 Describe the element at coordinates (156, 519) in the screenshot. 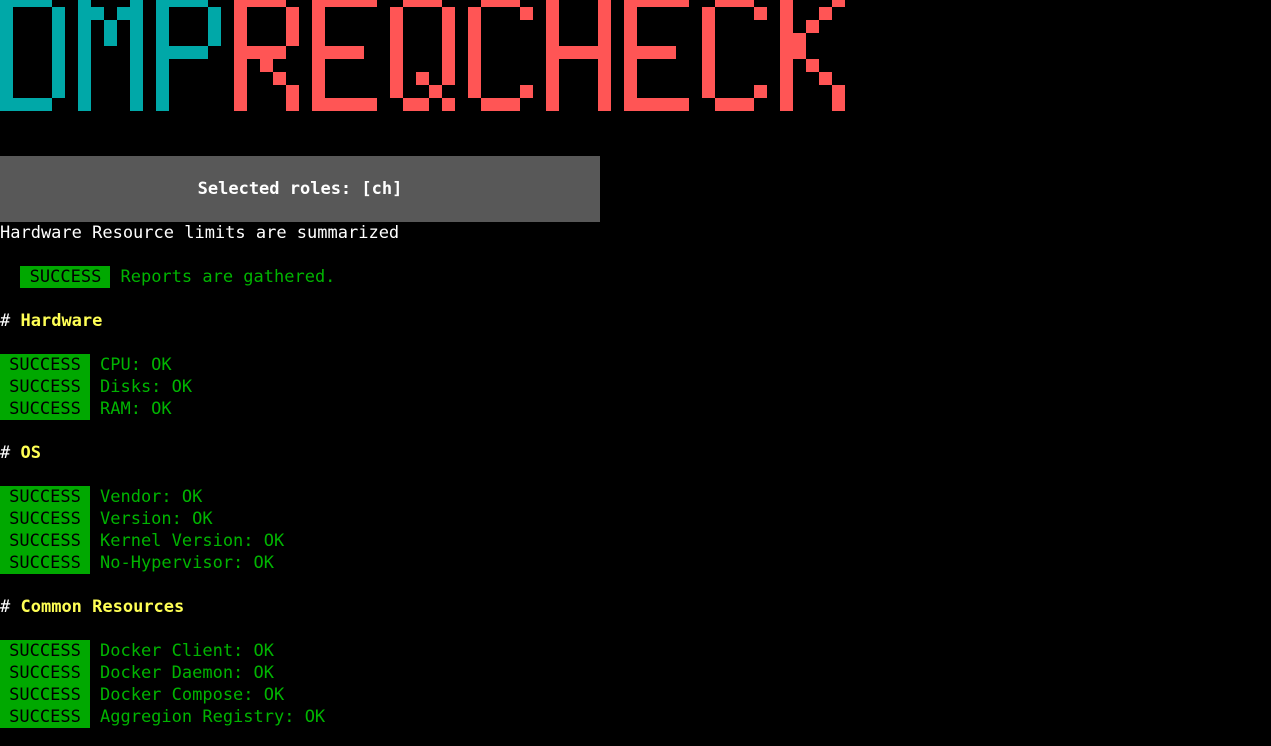

I see `check-message: Version: OK` at that location.